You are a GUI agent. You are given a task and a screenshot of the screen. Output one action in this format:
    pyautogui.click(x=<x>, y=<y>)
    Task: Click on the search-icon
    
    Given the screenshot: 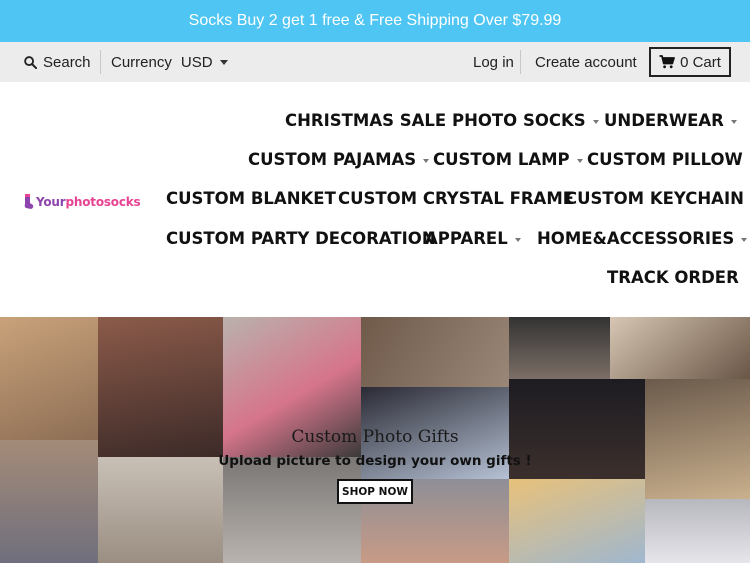 What is the action you would take?
    pyautogui.click(x=30, y=62)
    